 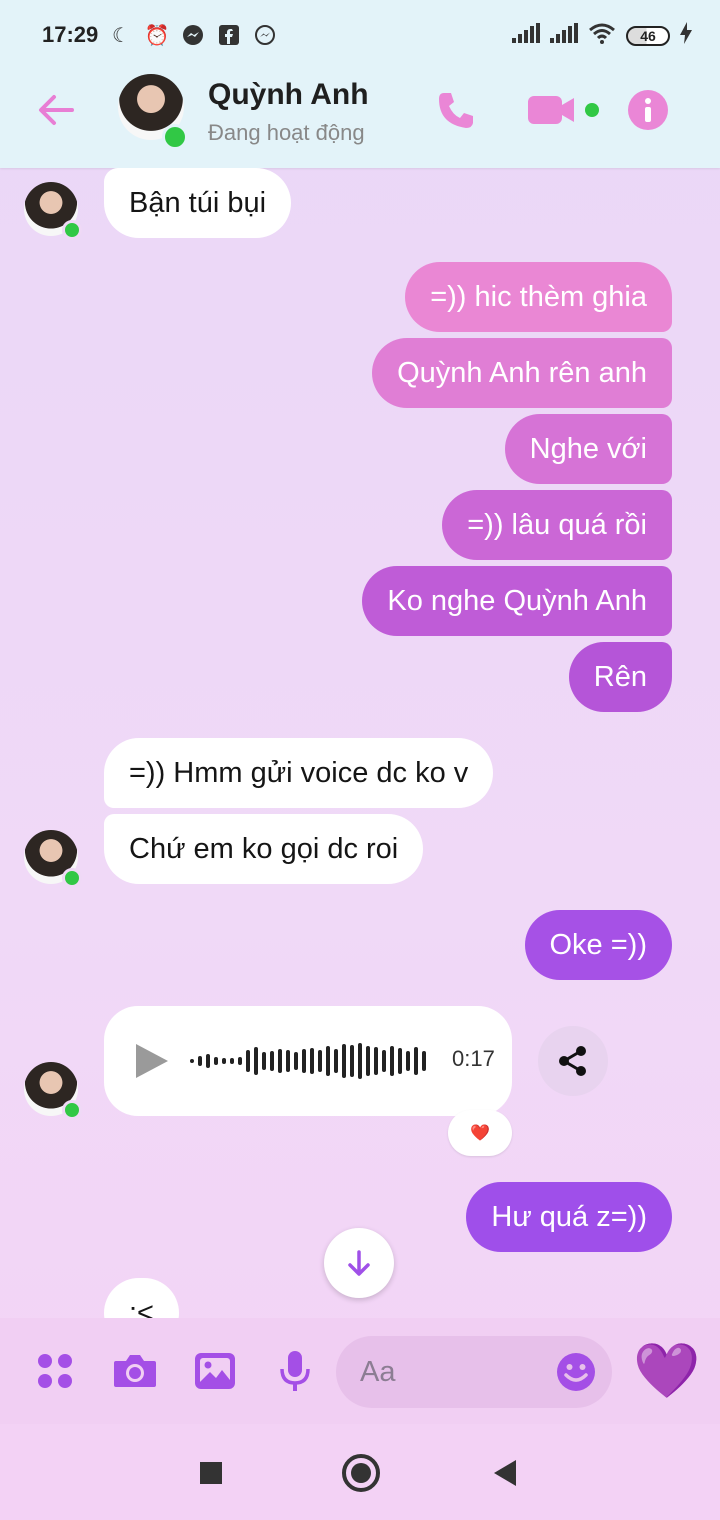 I want to click on message-outgoing: Ko nghe Quỳnh Anh, so click(x=517, y=601).